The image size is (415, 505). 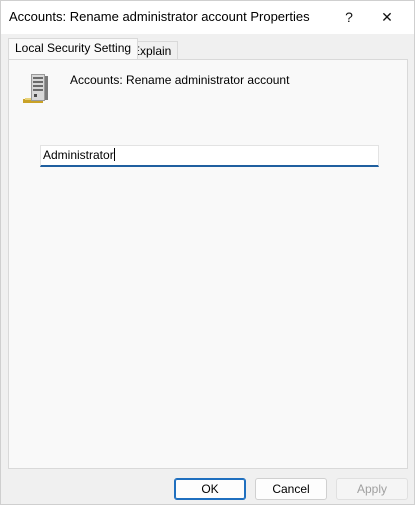 What do you see at coordinates (372, 489) in the screenshot?
I see `apply-button: Apply` at bounding box center [372, 489].